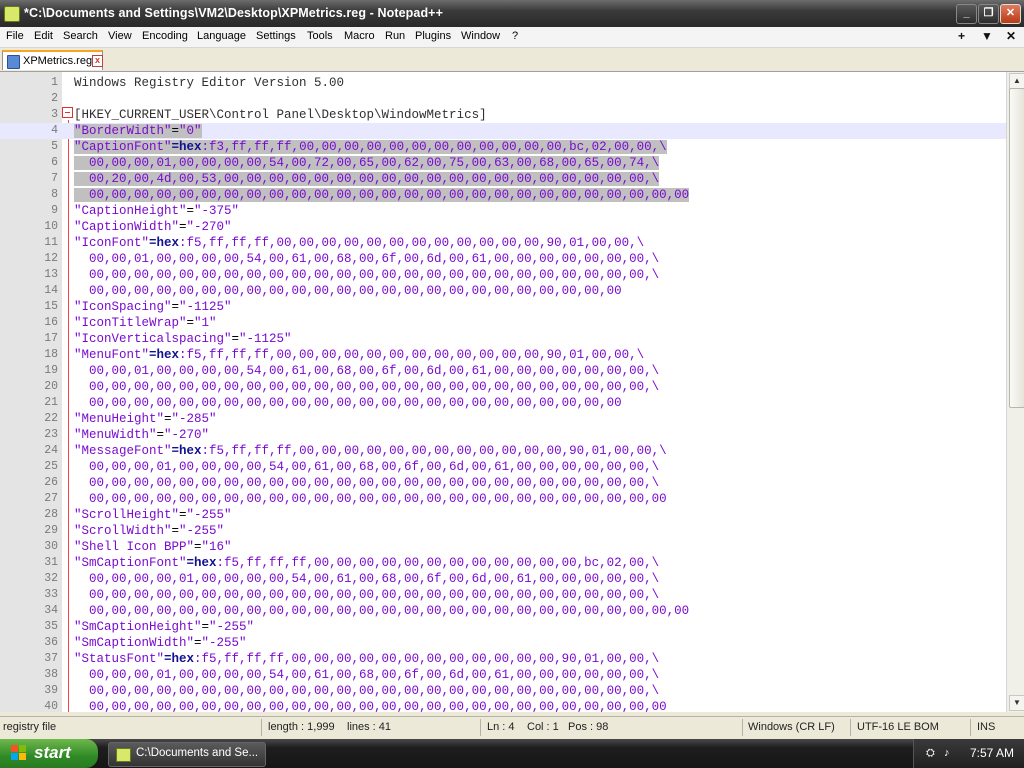 The width and height of the screenshot is (1024, 768). Describe the element at coordinates (51, 594) in the screenshot. I see `line-number: 33` at that location.